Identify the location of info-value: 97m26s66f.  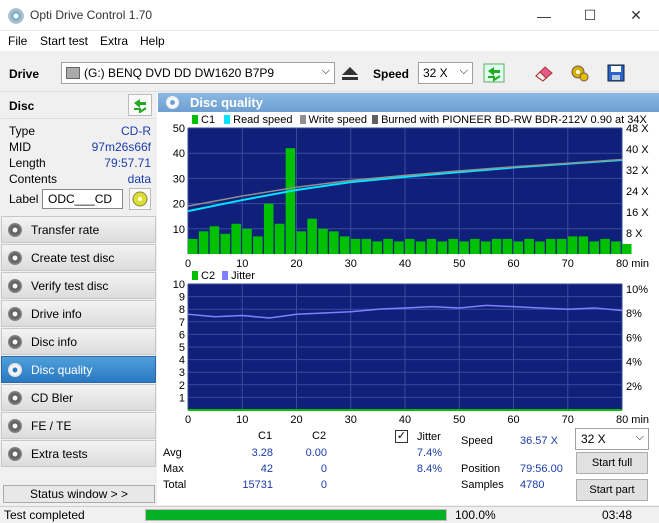
(121, 147).